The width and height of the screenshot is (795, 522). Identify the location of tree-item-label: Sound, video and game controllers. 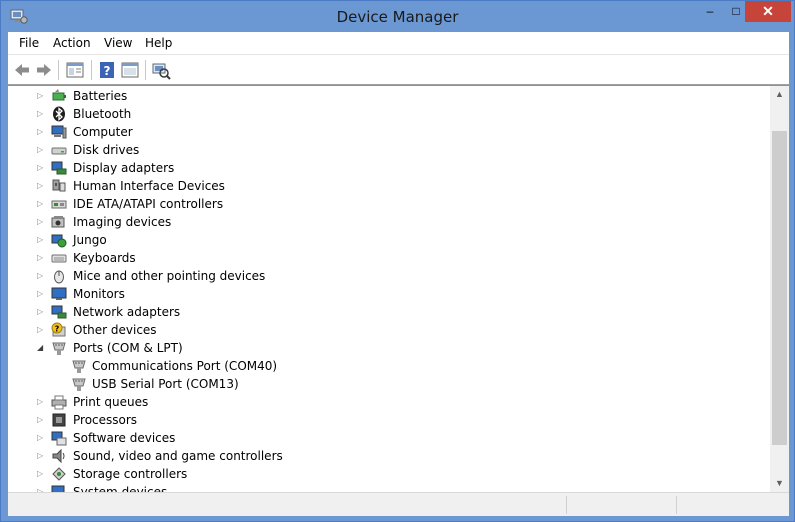
(178, 456).